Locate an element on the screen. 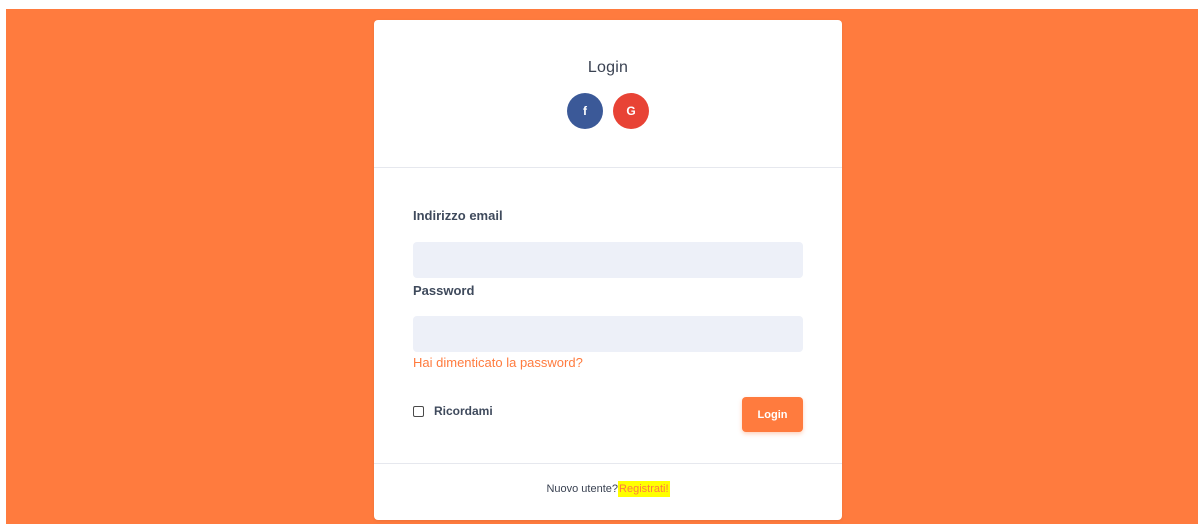  login-title: Login is located at coordinates (608, 67).